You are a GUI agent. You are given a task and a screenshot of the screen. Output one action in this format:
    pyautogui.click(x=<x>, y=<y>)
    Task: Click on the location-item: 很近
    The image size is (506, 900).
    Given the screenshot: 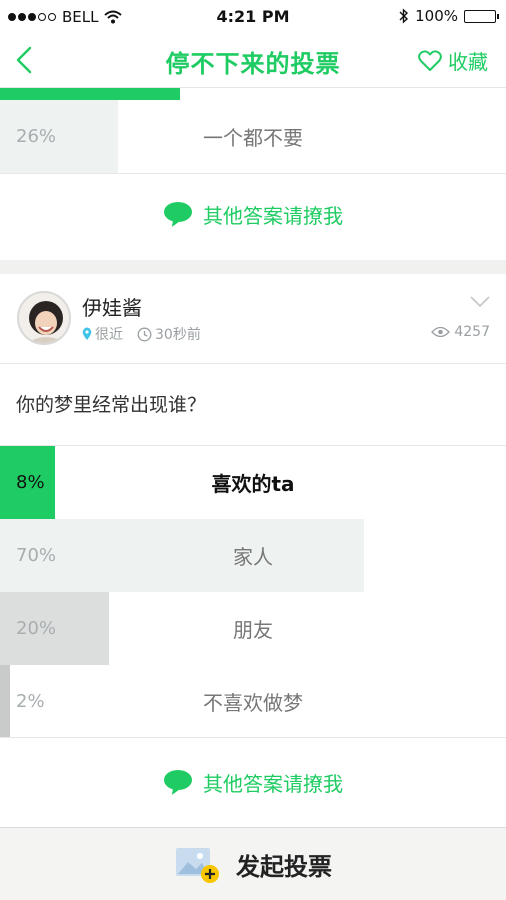 What is the action you would take?
    pyautogui.click(x=102, y=334)
    